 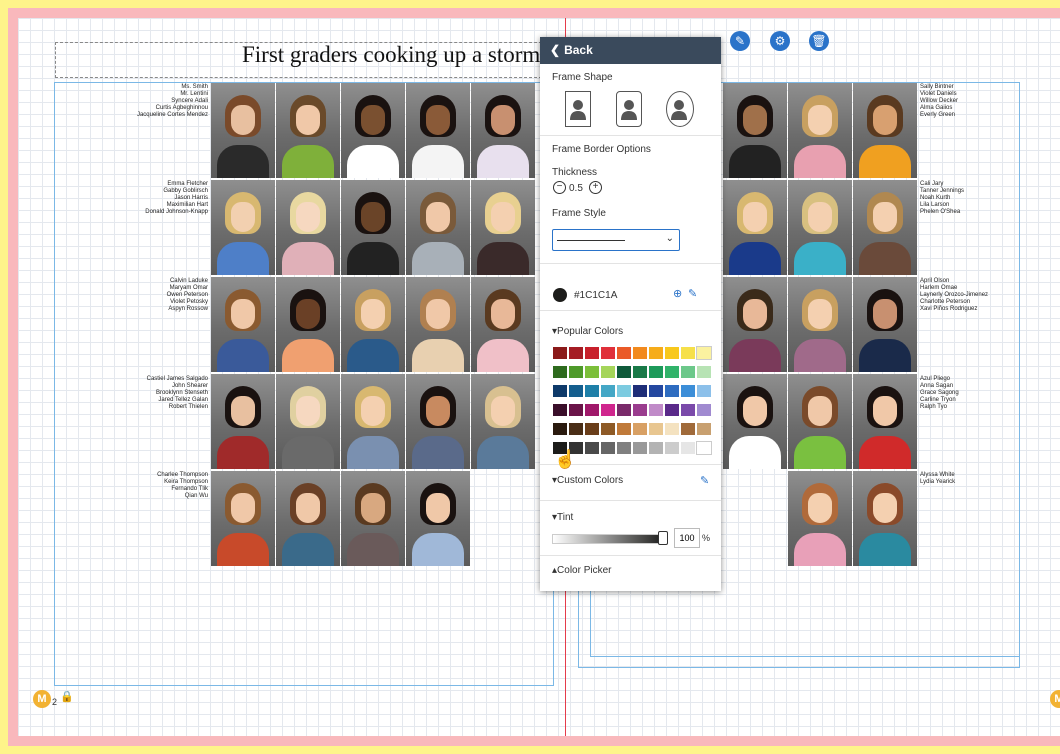 I want to click on color-picker-toggle: ▴Color Picker, so click(x=582, y=570).